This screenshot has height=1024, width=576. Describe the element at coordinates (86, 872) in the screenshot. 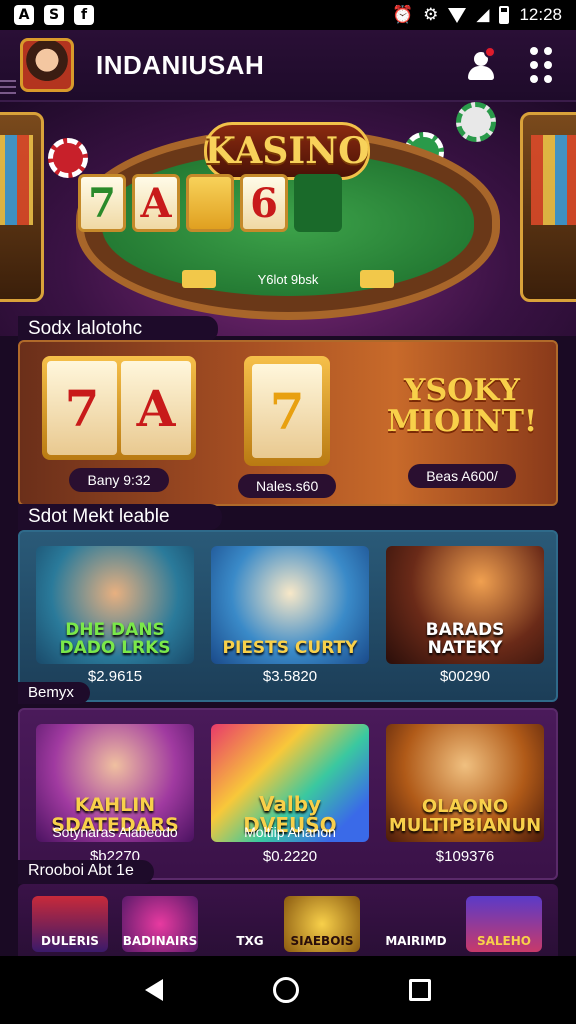

I see `section-label-jackpots: Rrooboi Abt 1e` at that location.